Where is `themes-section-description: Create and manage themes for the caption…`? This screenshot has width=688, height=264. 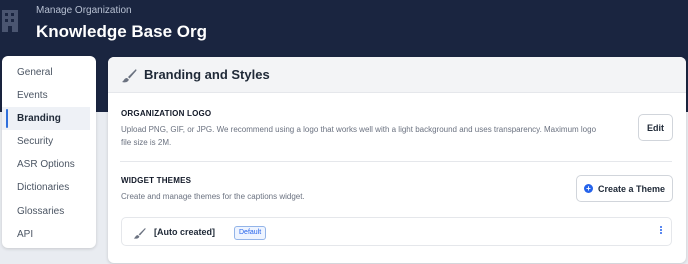 themes-section-description: Create and manage themes for the caption… is located at coordinates (213, 196).